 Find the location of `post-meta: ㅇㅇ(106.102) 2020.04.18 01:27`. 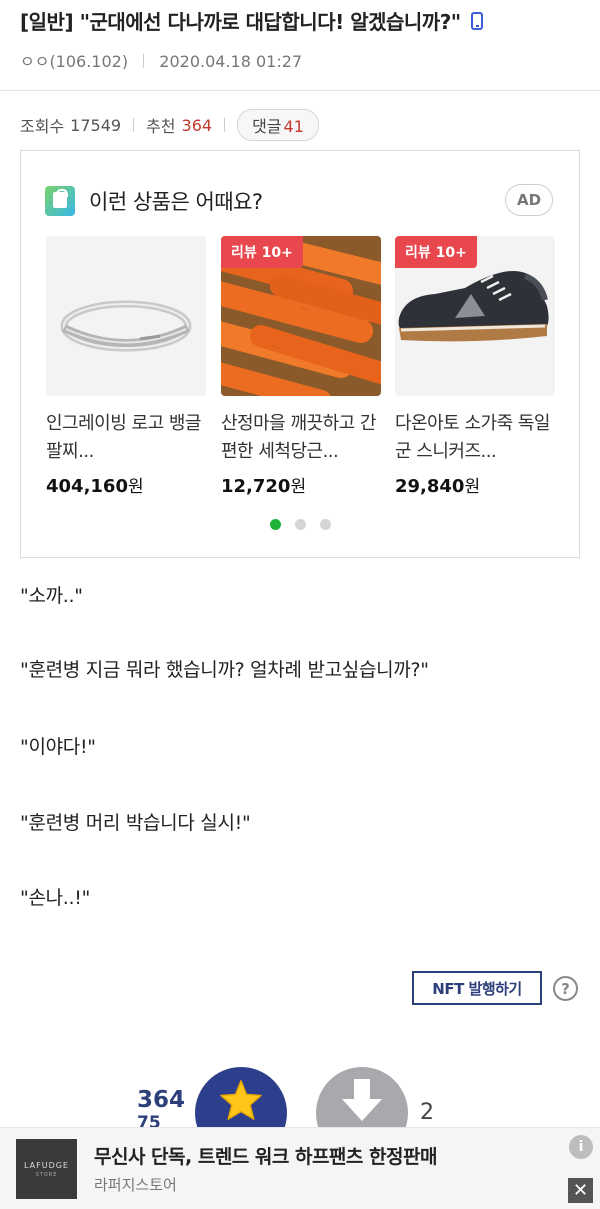

post-meta: ㅇㅇ(106.102) 2020.04.18 01:27 is located at coordinates (161, 60).